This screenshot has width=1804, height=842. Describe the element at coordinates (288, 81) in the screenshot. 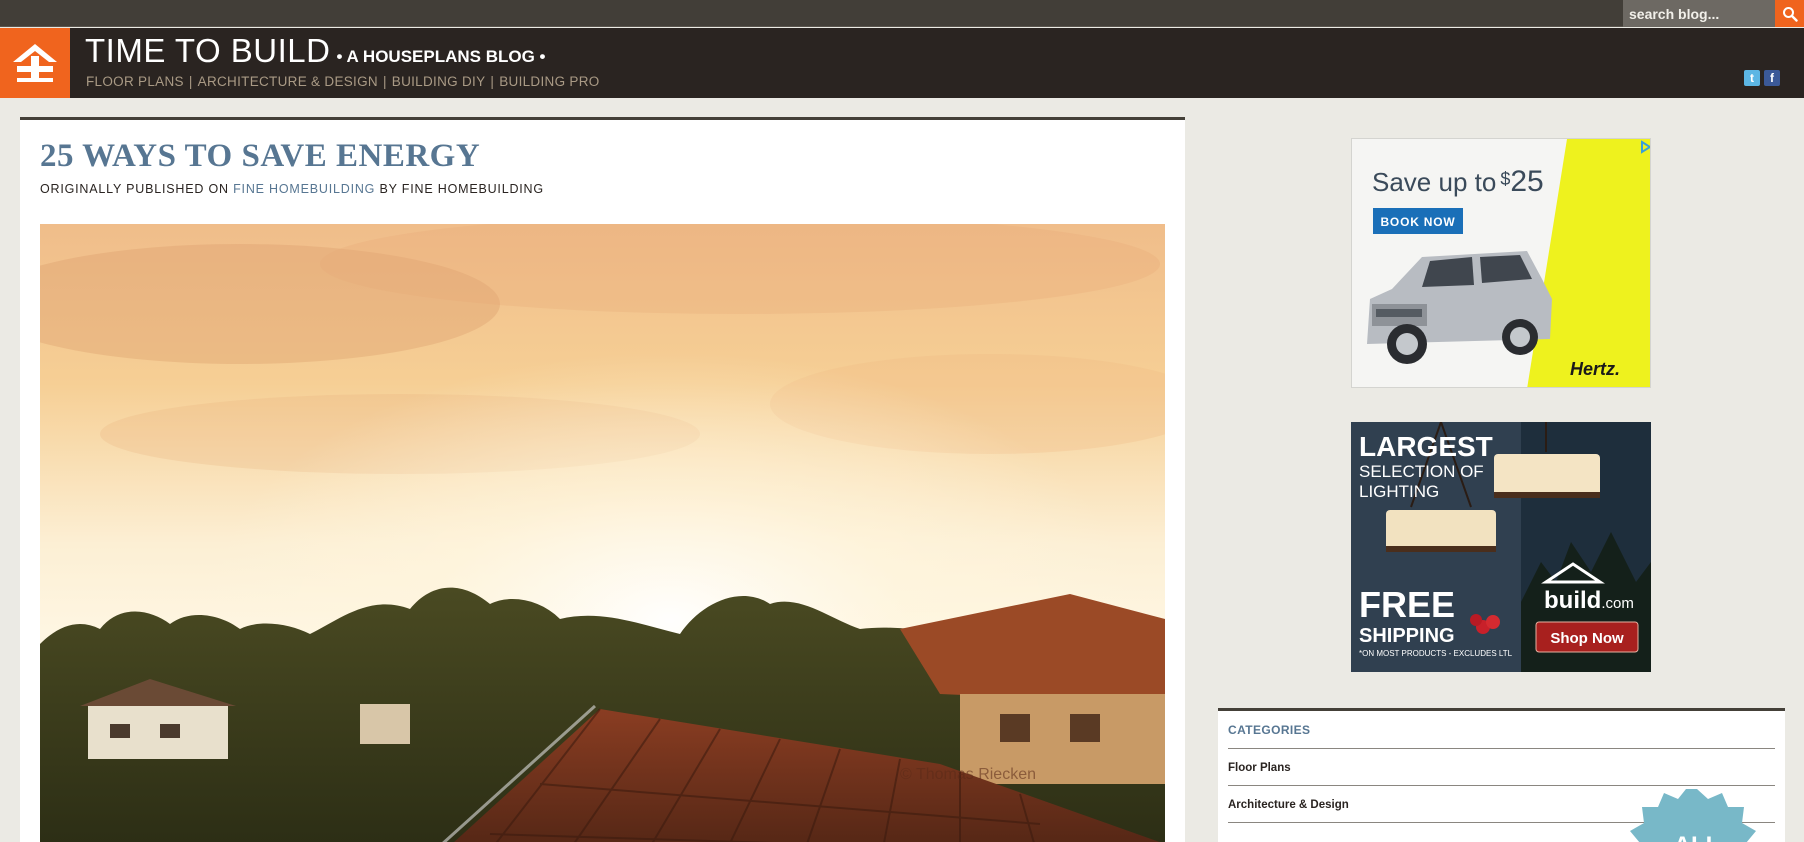

I see `nav-architecture-design: ARCHITECTURE & DESIGN` at that location.